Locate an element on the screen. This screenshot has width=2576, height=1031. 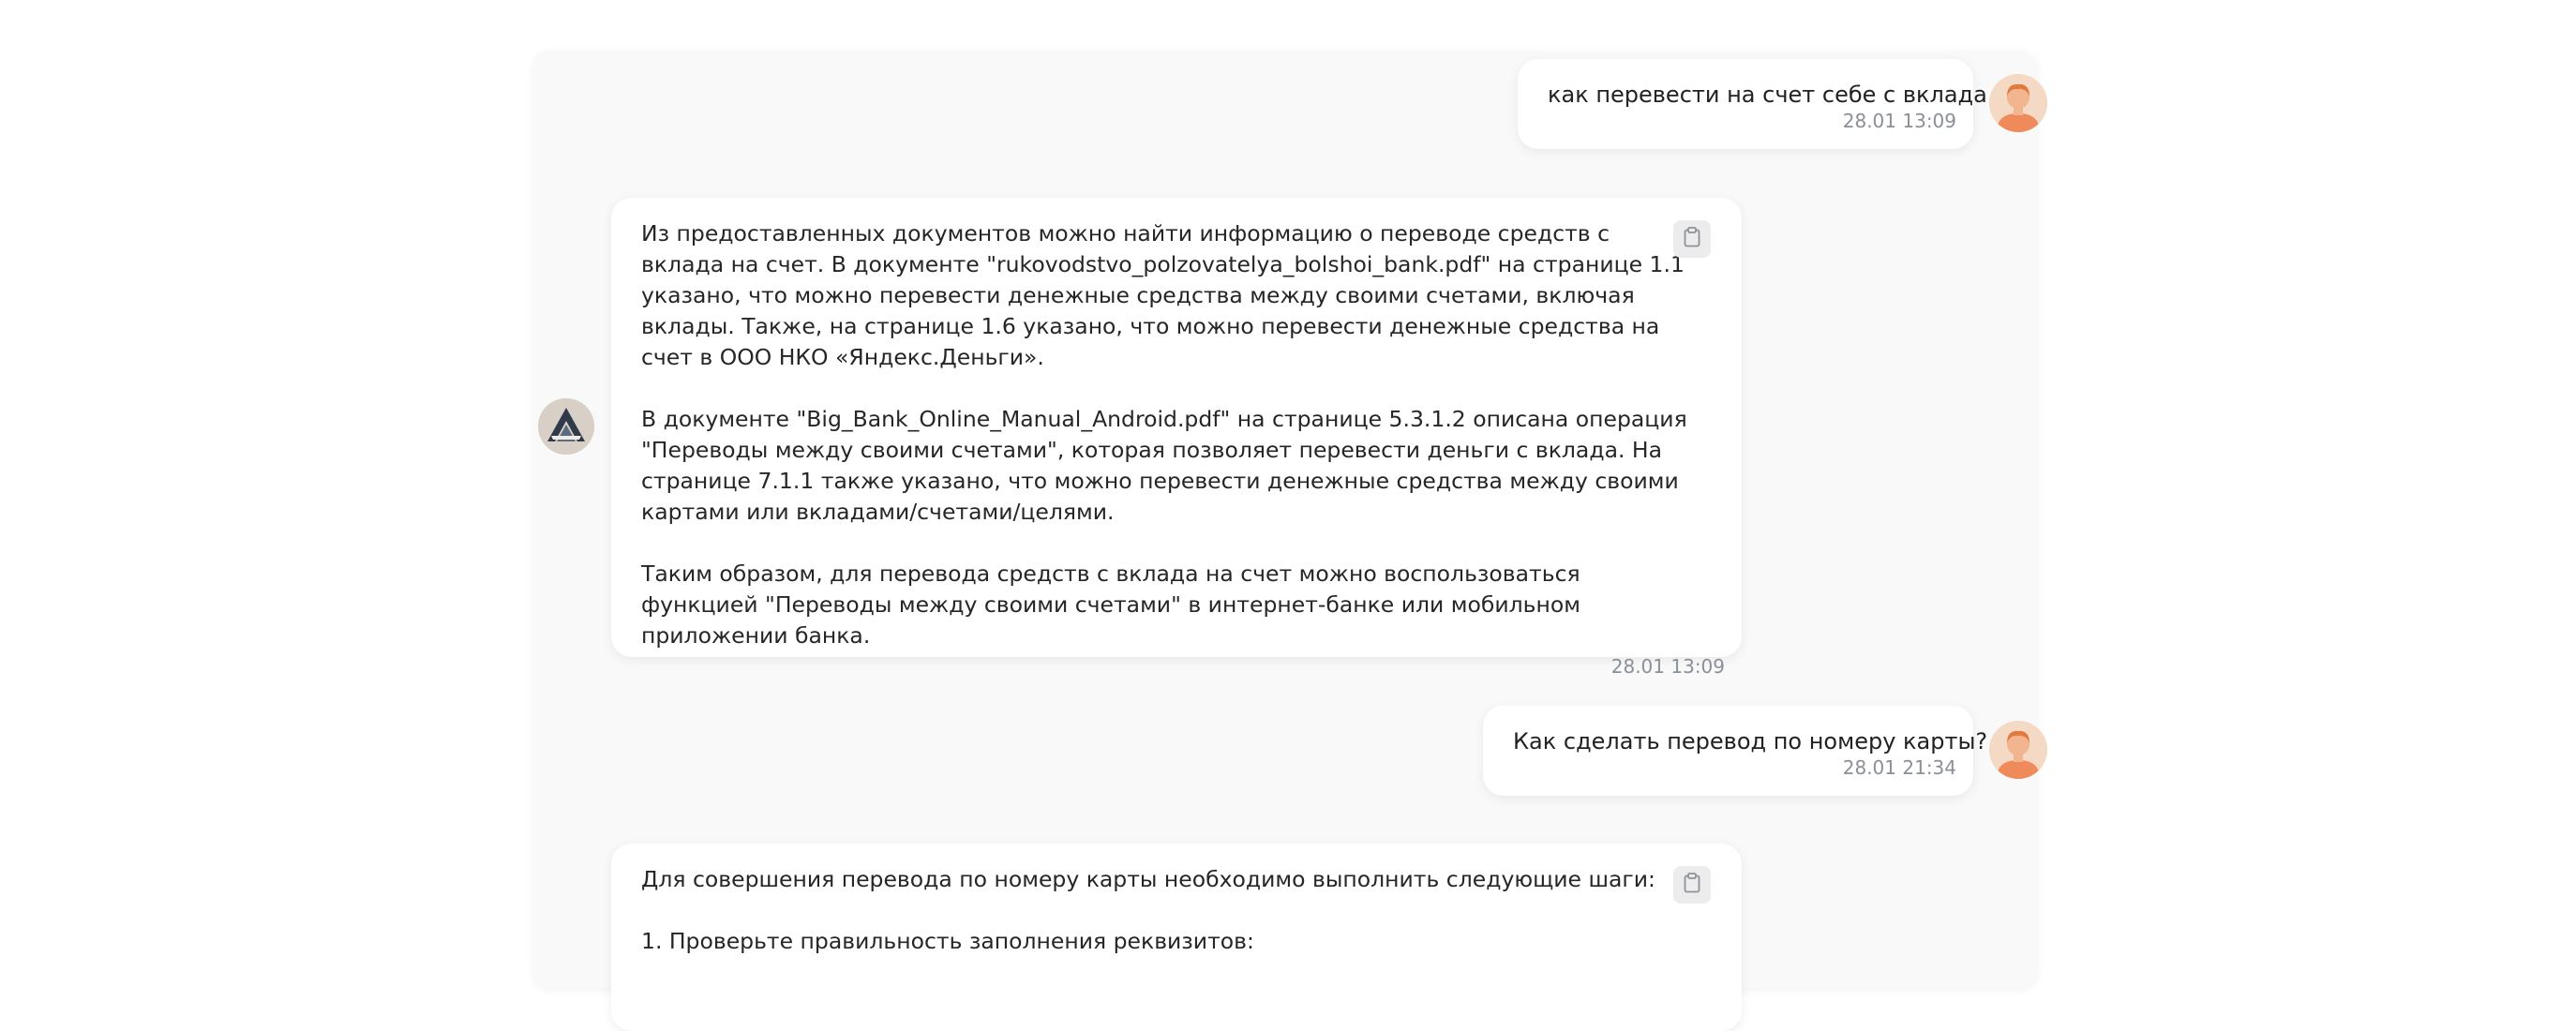
bot-logo-icon is located at coordinates (566, 426).